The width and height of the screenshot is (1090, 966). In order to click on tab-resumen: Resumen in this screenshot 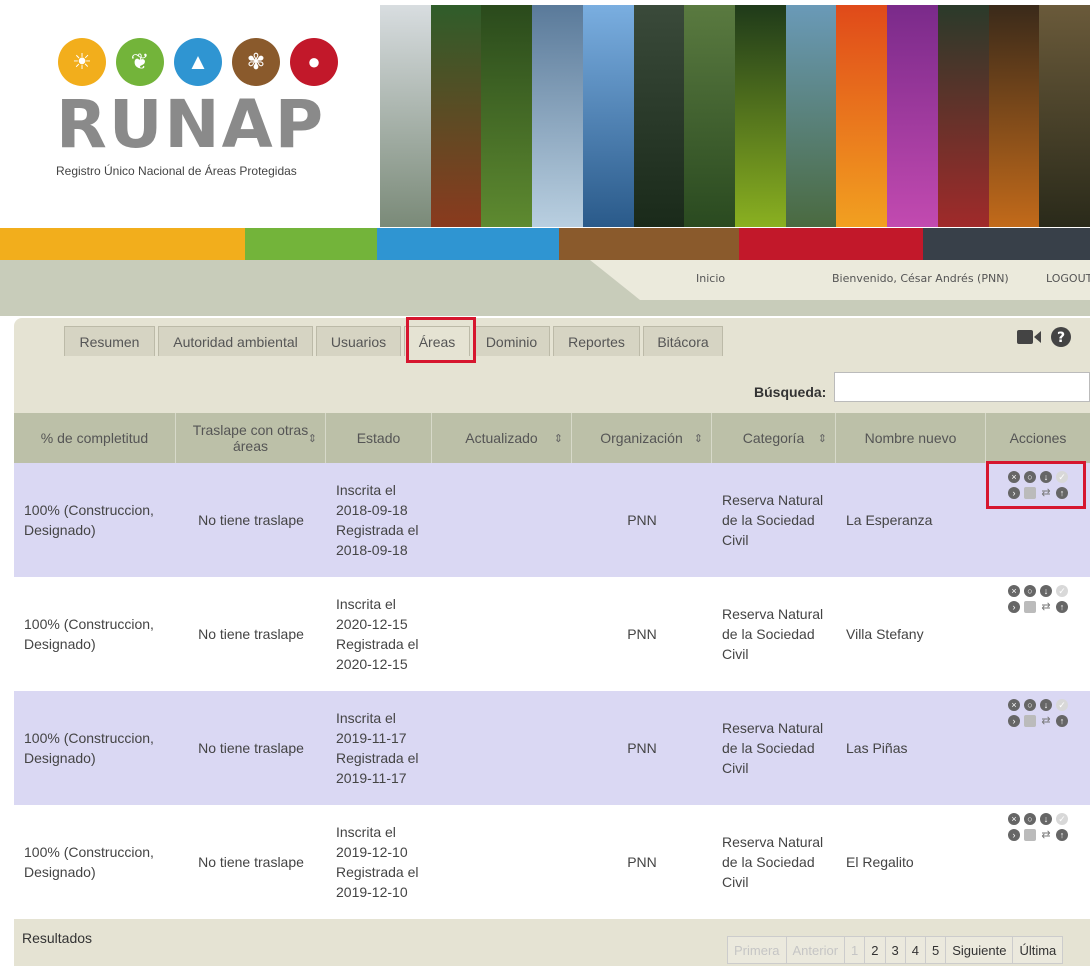, I will do `click(109, 341)`.